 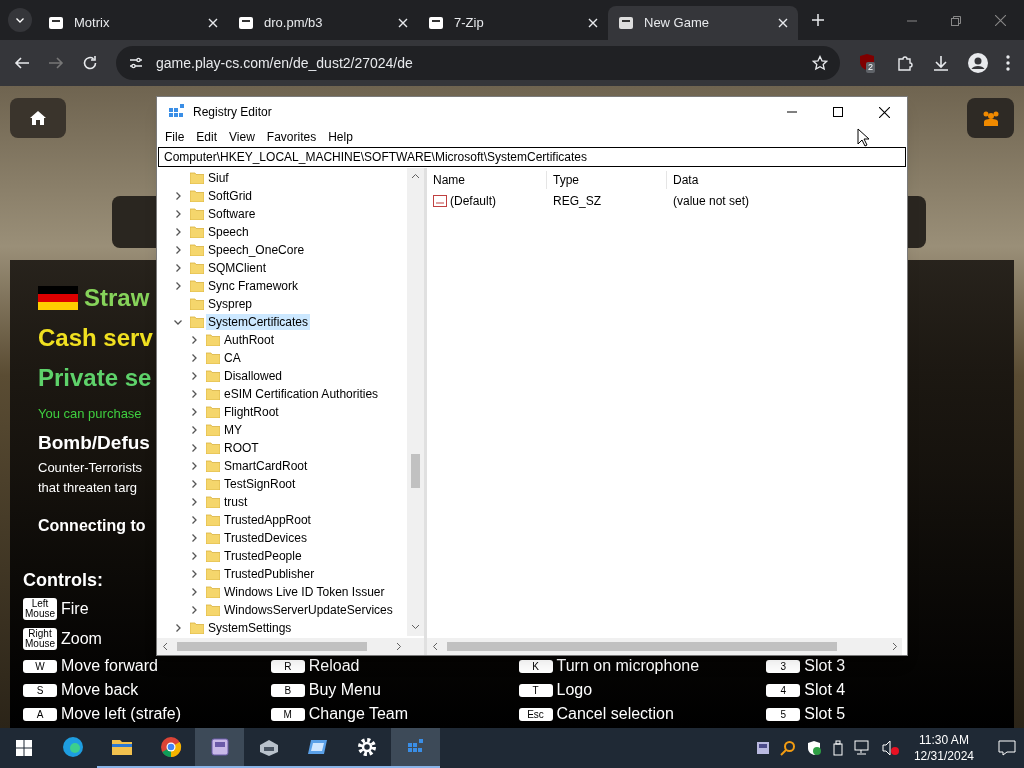 I want to click on tree-item: TrustedPublisher, so click(x=269, y=574).